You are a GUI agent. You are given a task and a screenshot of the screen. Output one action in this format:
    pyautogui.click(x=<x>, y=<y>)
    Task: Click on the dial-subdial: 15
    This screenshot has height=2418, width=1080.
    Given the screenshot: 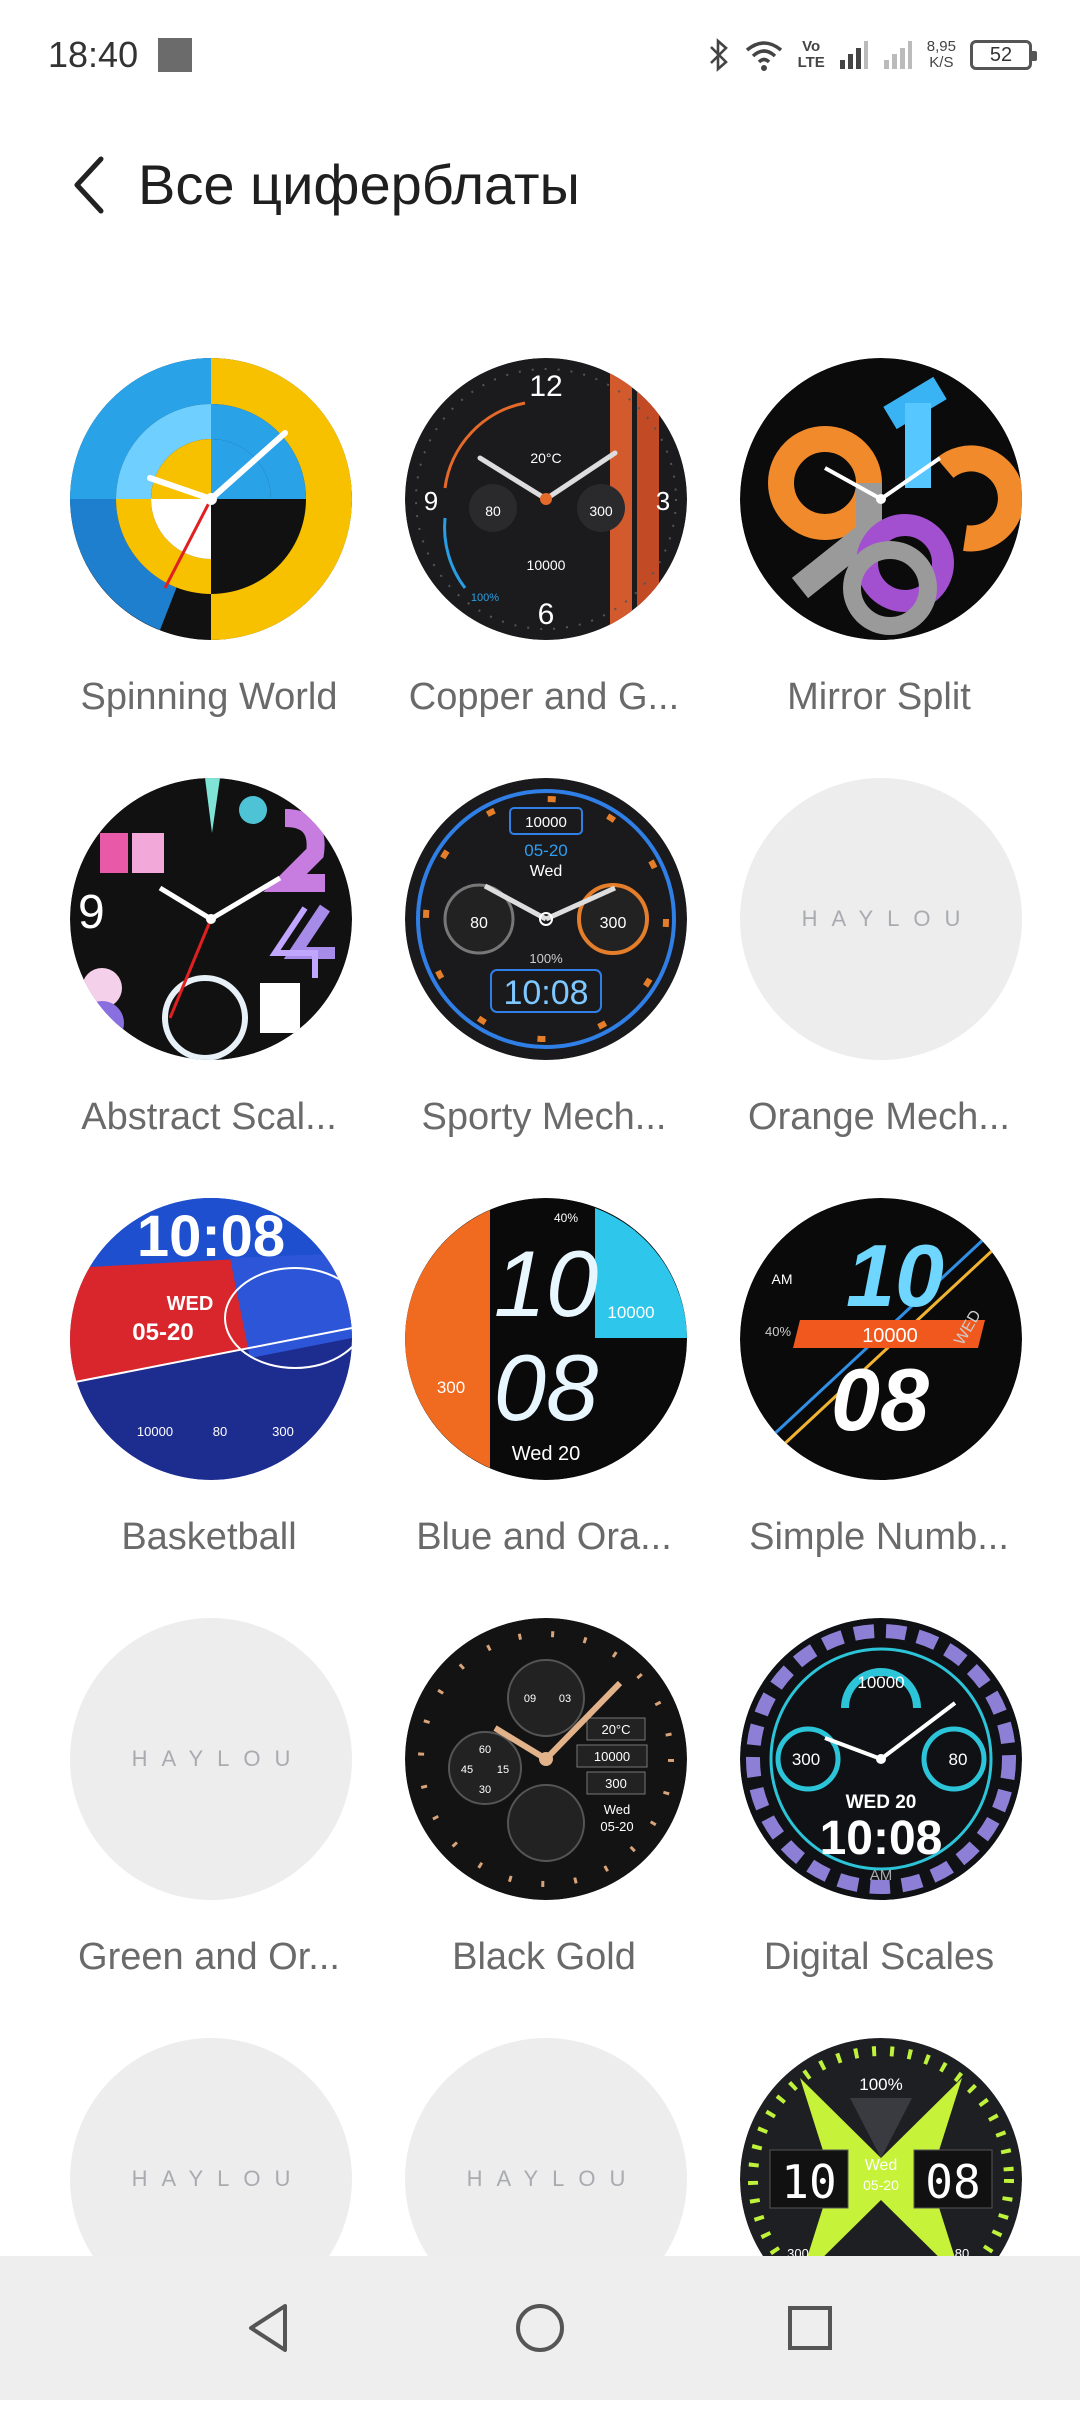 What is the action you would take?
    pyautogui.click(x=503, y=1770)
    